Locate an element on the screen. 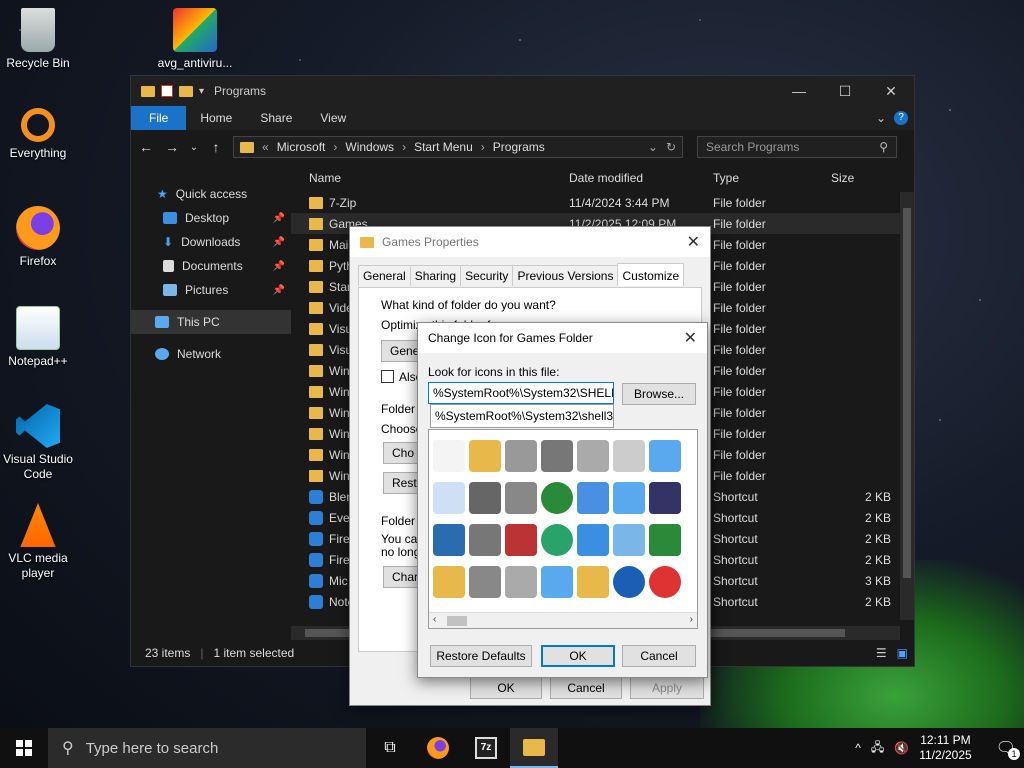 This screenshot has width=1024, height=768. tab-home: Home is located at coordinates (216, 118).